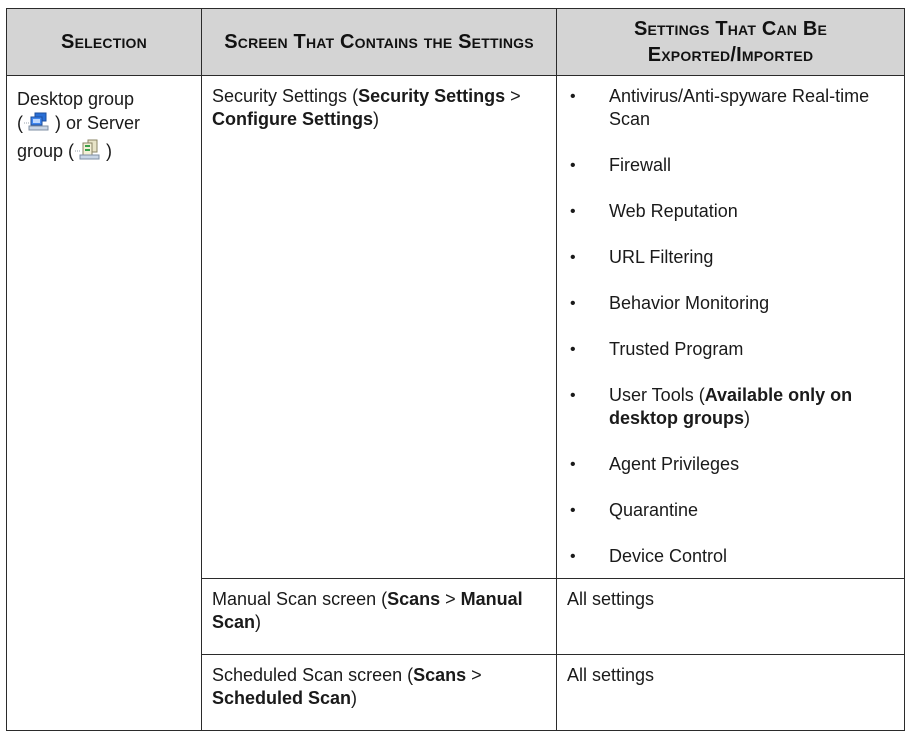 This screenshot has height=744, width=910. What do you see at coordinates (292, 119) in the screenshot?
I see `menu-path-part: Configure Settings` at bounding box center [292, 119].